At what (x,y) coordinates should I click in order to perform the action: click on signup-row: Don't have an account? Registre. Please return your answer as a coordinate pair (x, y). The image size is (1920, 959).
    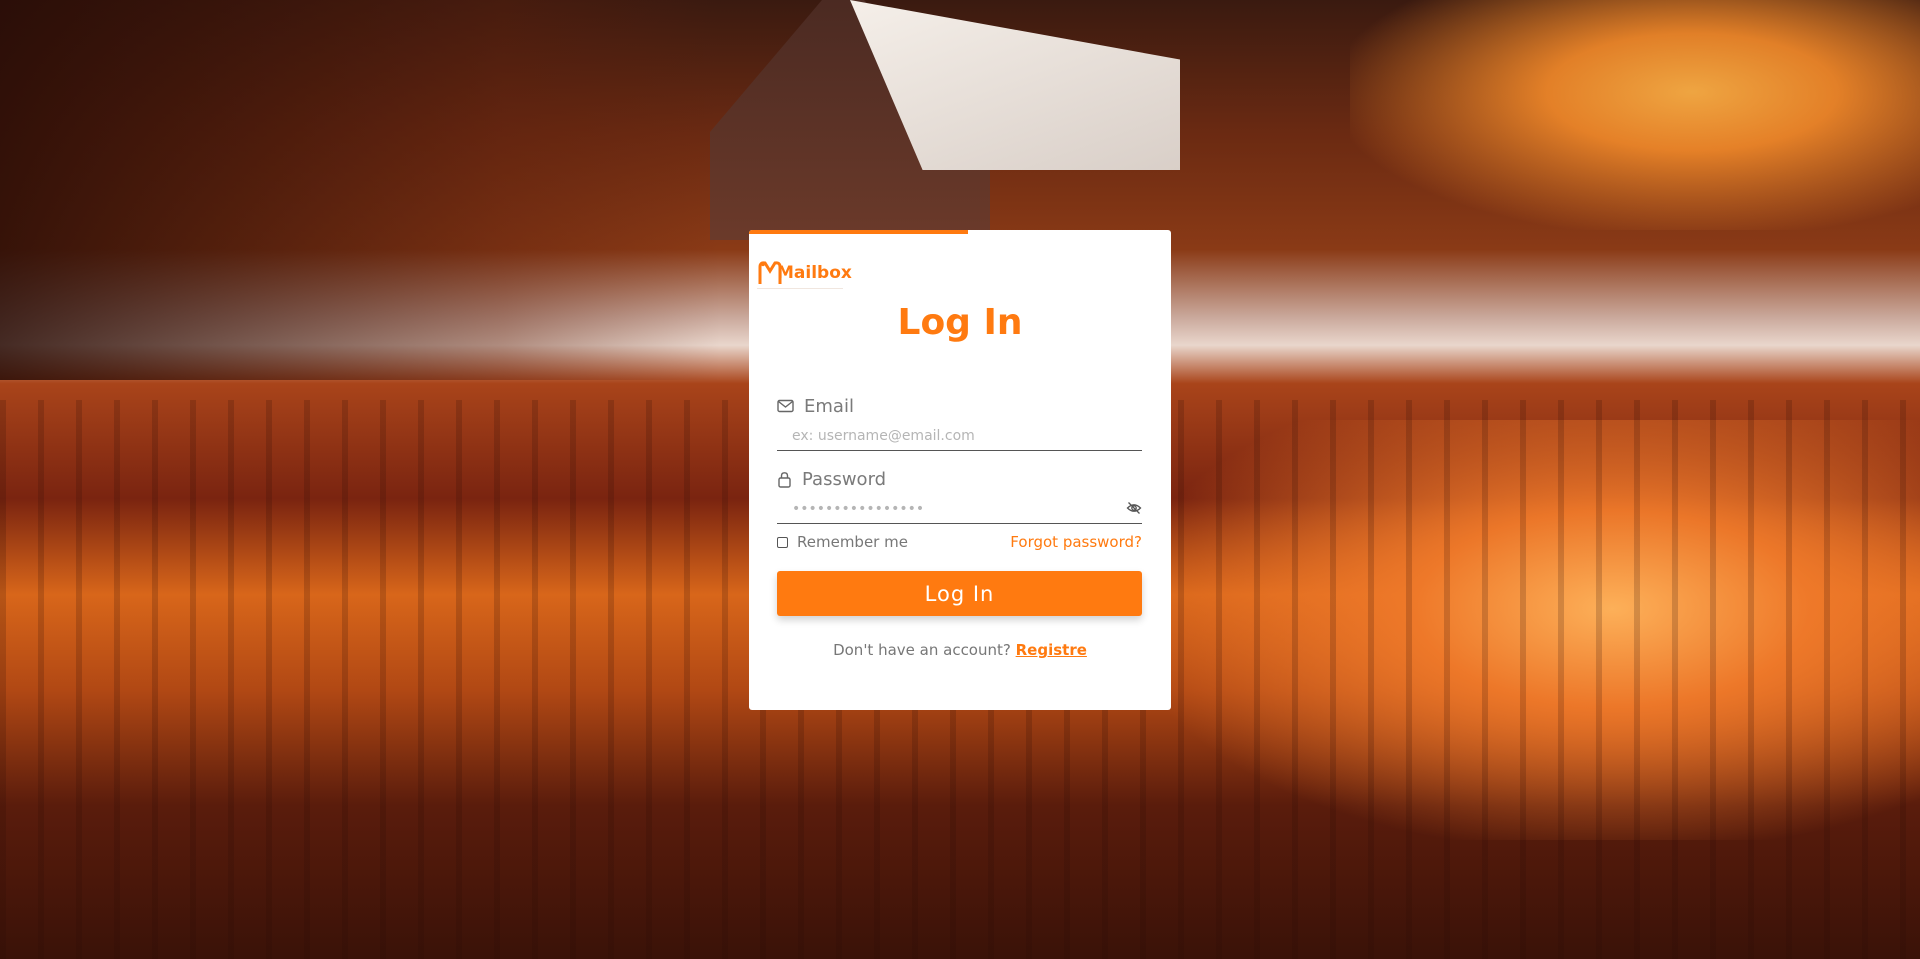
    Looking at the image, I should click on (960, 650).